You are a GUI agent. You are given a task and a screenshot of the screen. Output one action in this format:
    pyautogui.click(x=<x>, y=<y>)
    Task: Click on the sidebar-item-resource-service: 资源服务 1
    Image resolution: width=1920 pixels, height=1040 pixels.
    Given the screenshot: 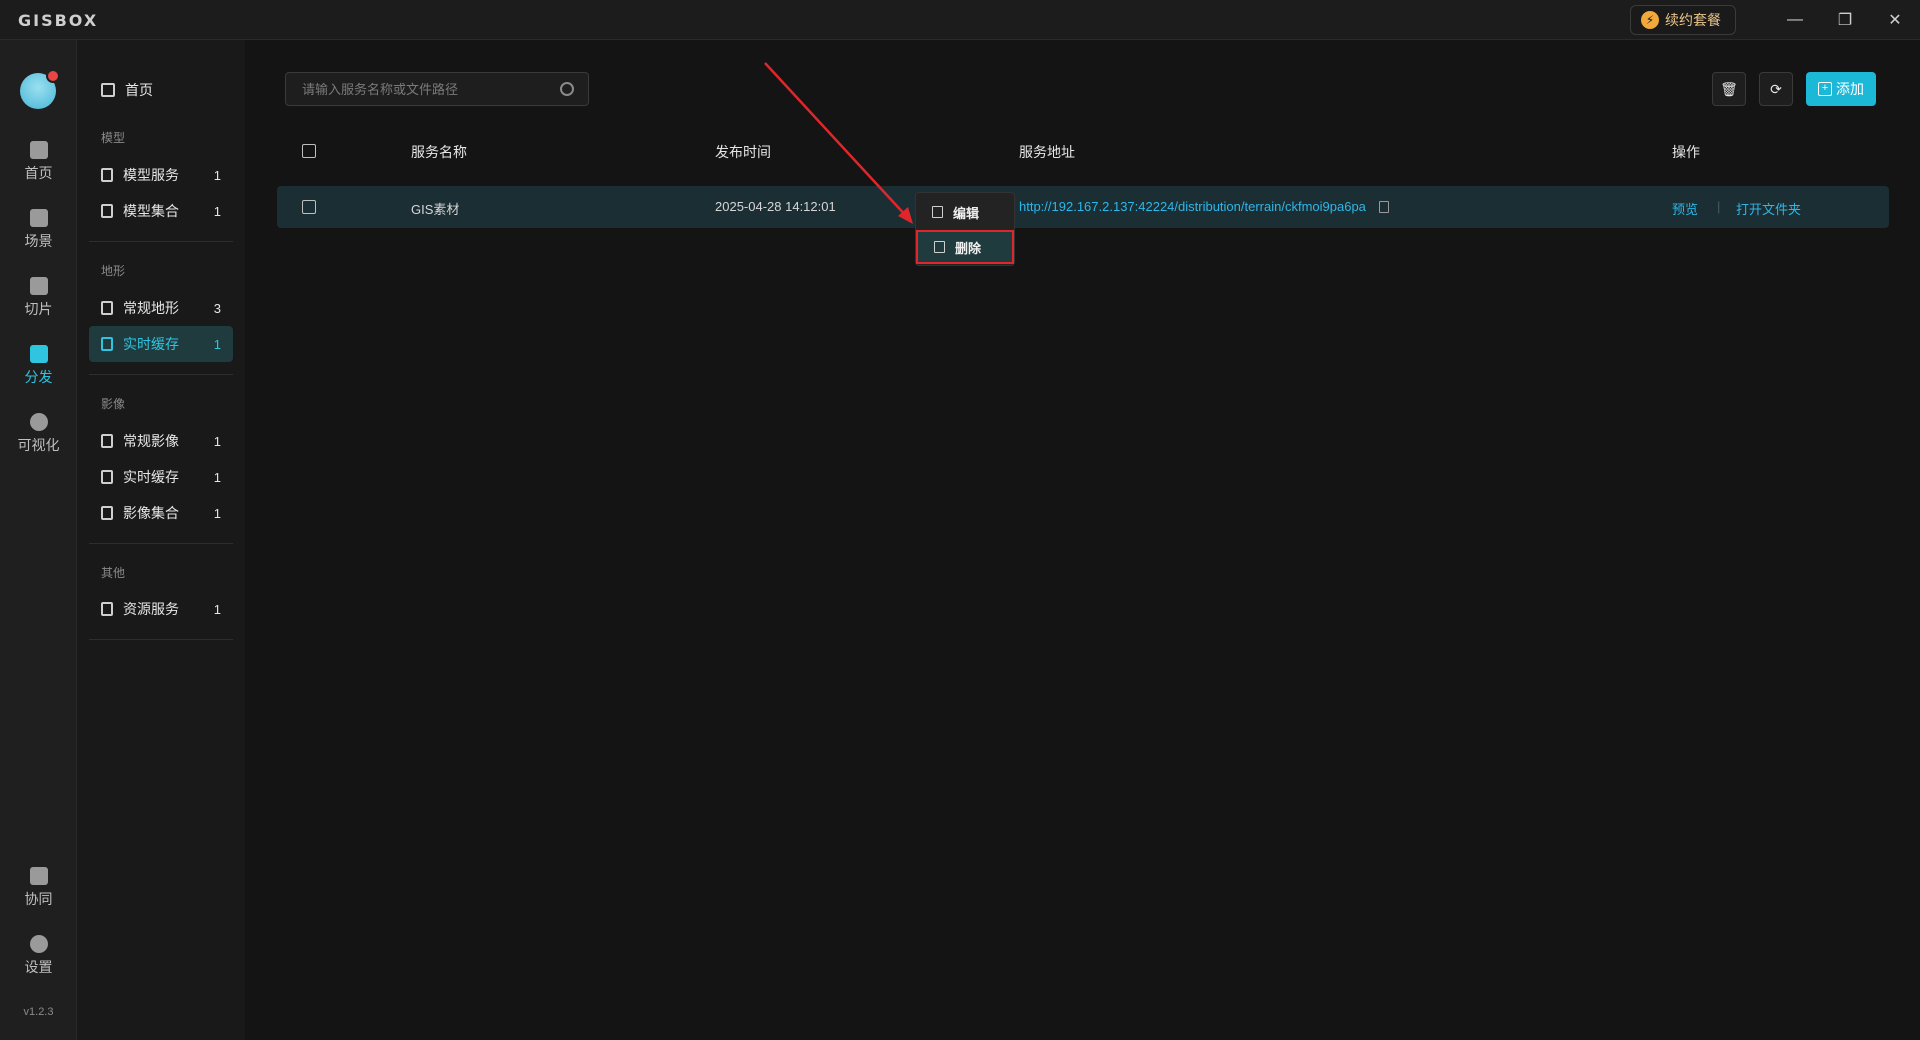 What is the action you would take?
    pyautogui.click(x=161, y=609)
    